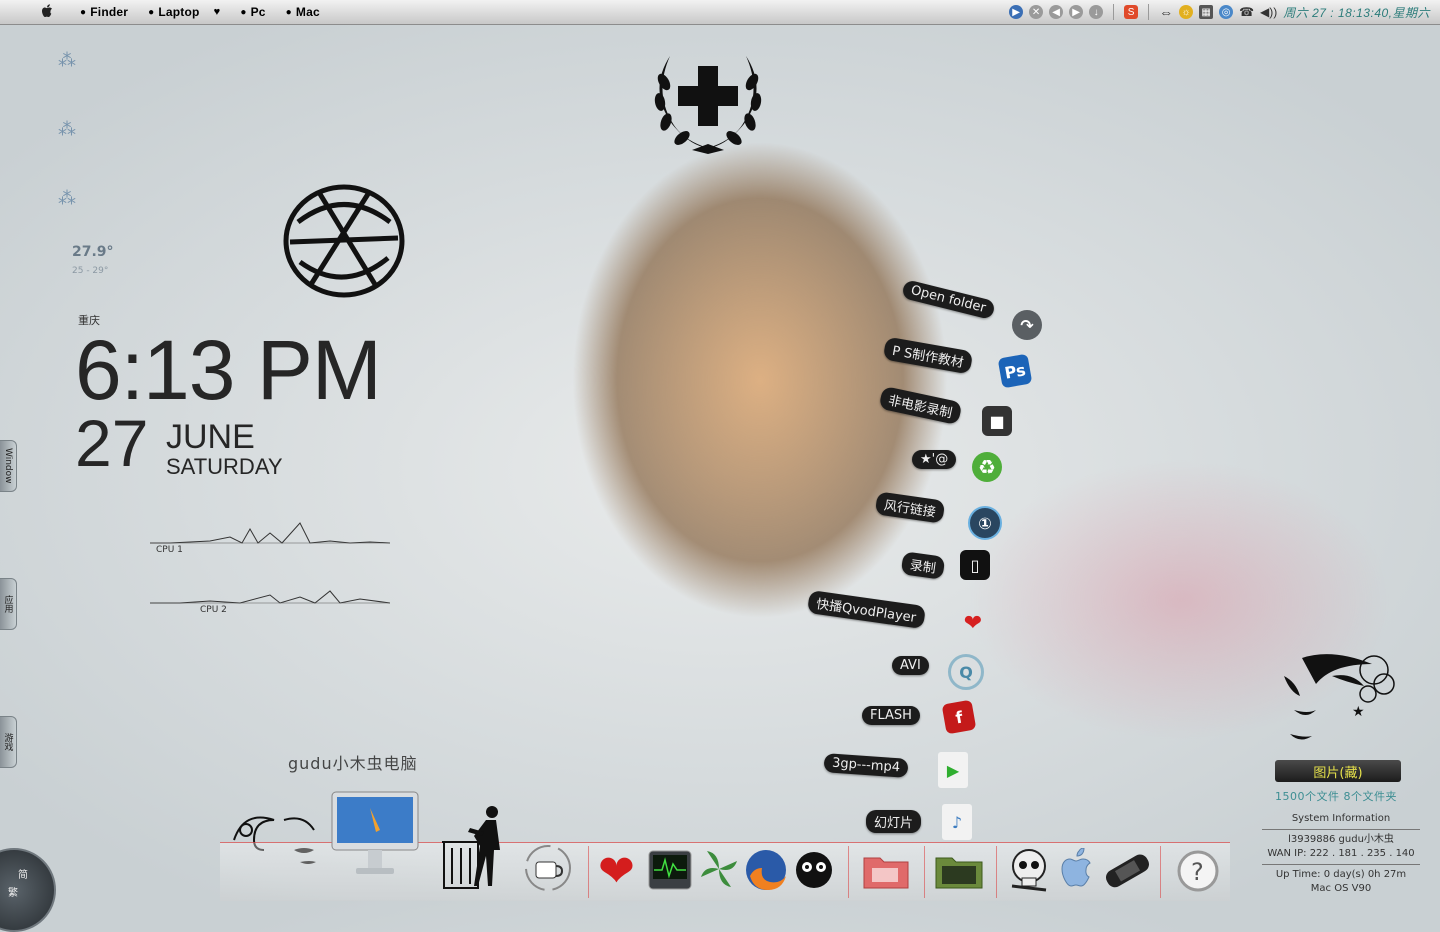 This screenshot has width=1440, height=932. What do you see at coordinates (93, 252) in the screenshot?
I see `temperature: 27.9°` at bounding box center [93, 252].